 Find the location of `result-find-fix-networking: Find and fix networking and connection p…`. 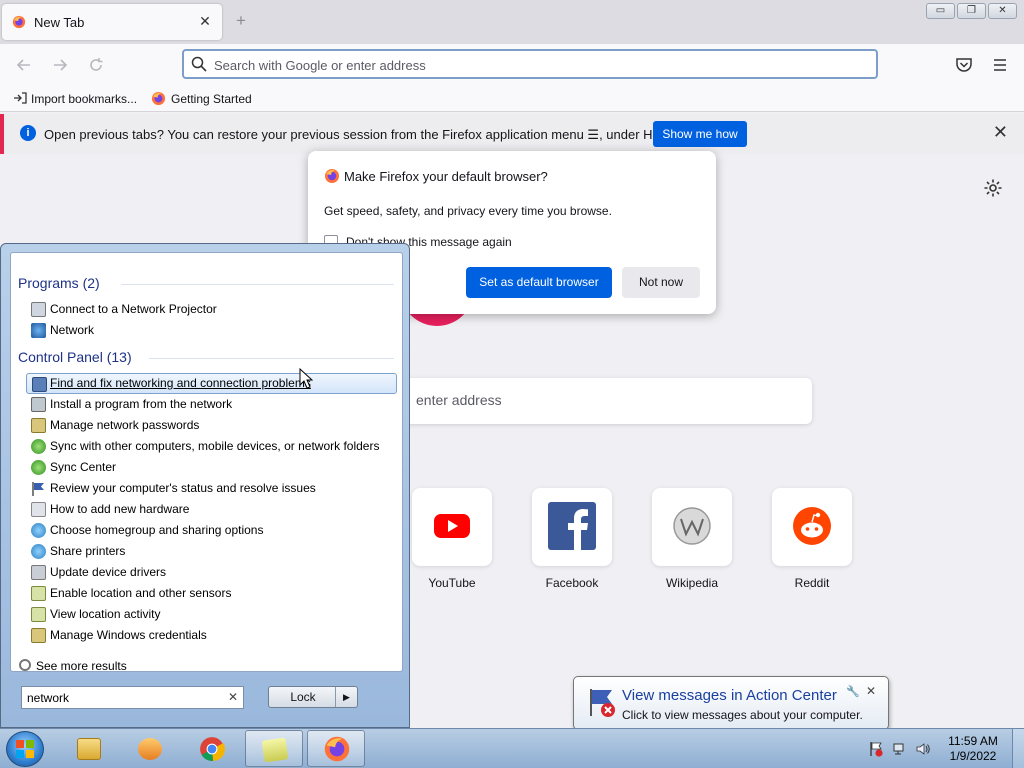

result-find-fix-networking: Find and fix networking and connection p… is located at coordinates (211, 383).